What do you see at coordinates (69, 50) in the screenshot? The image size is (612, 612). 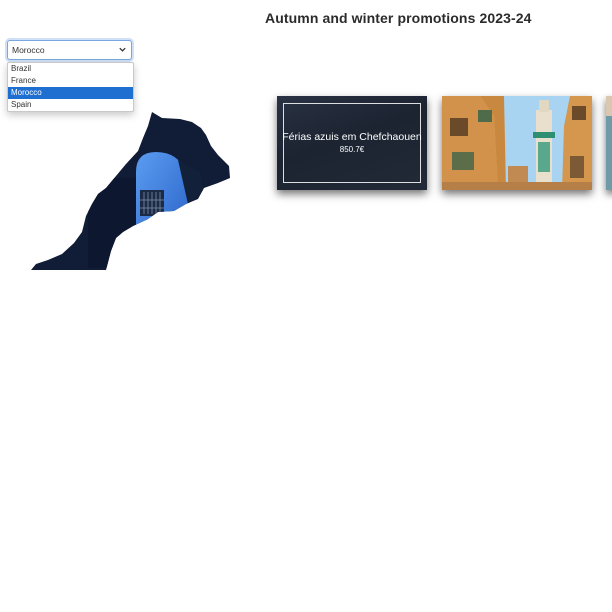 I see `country-select: Morocco` at bounding box center [69, 50].